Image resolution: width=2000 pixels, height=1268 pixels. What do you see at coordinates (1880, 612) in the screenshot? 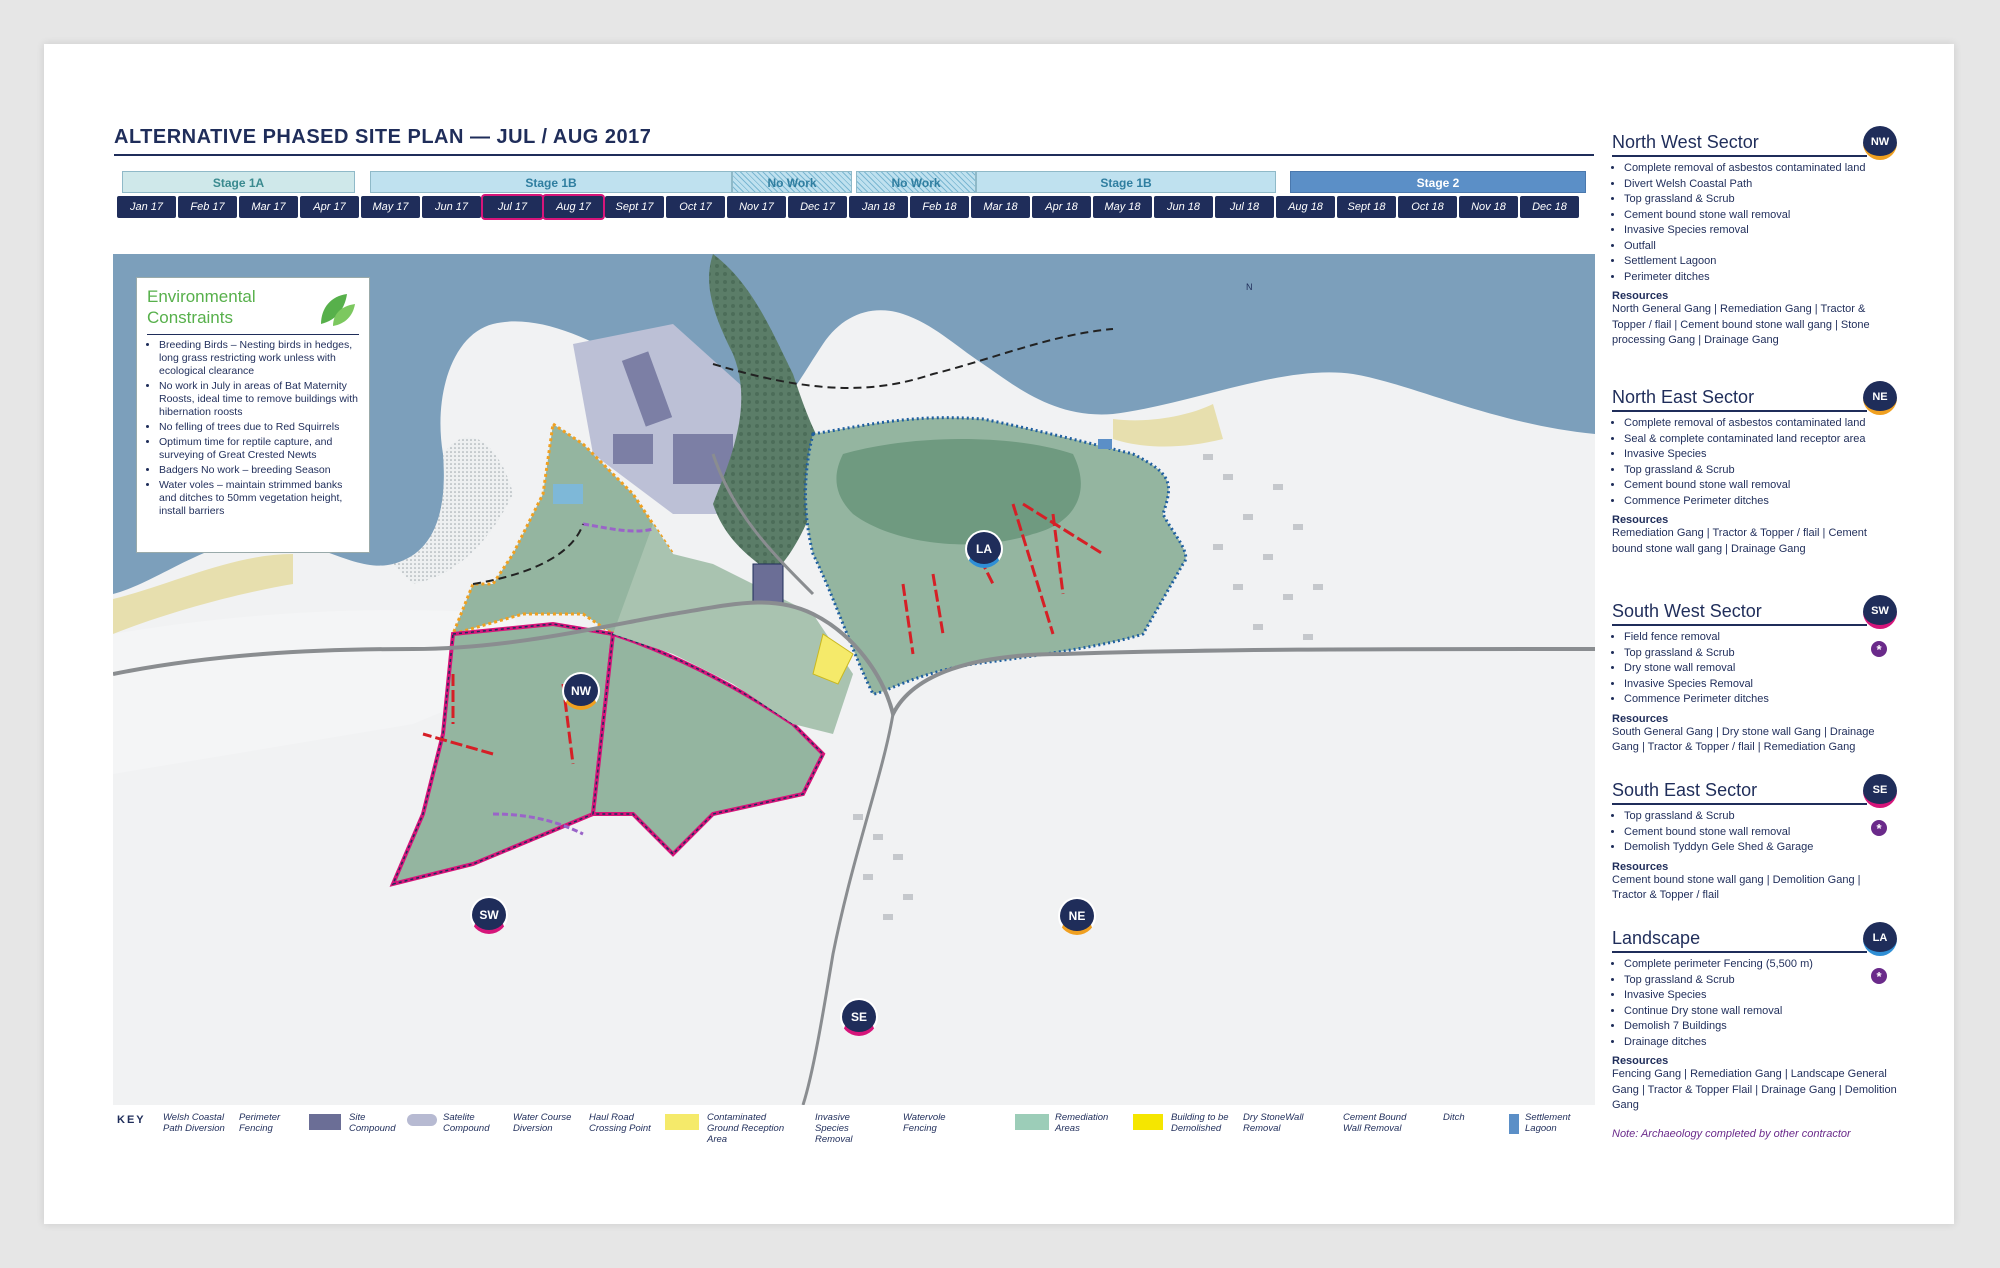
I see `sector-badge-sw: SW` at bounding box center [1880, 612].